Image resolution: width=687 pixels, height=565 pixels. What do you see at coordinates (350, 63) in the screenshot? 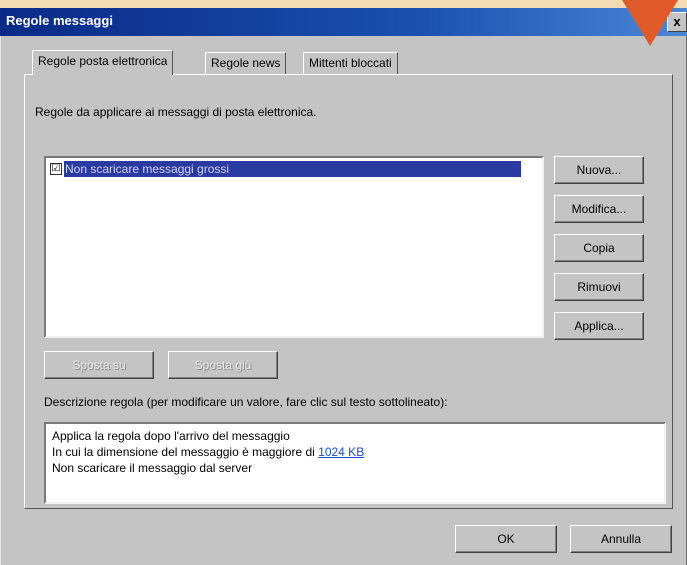
I see `tab-blocked-senders: Mittenti bloccati` at bounding box center [350, 63].